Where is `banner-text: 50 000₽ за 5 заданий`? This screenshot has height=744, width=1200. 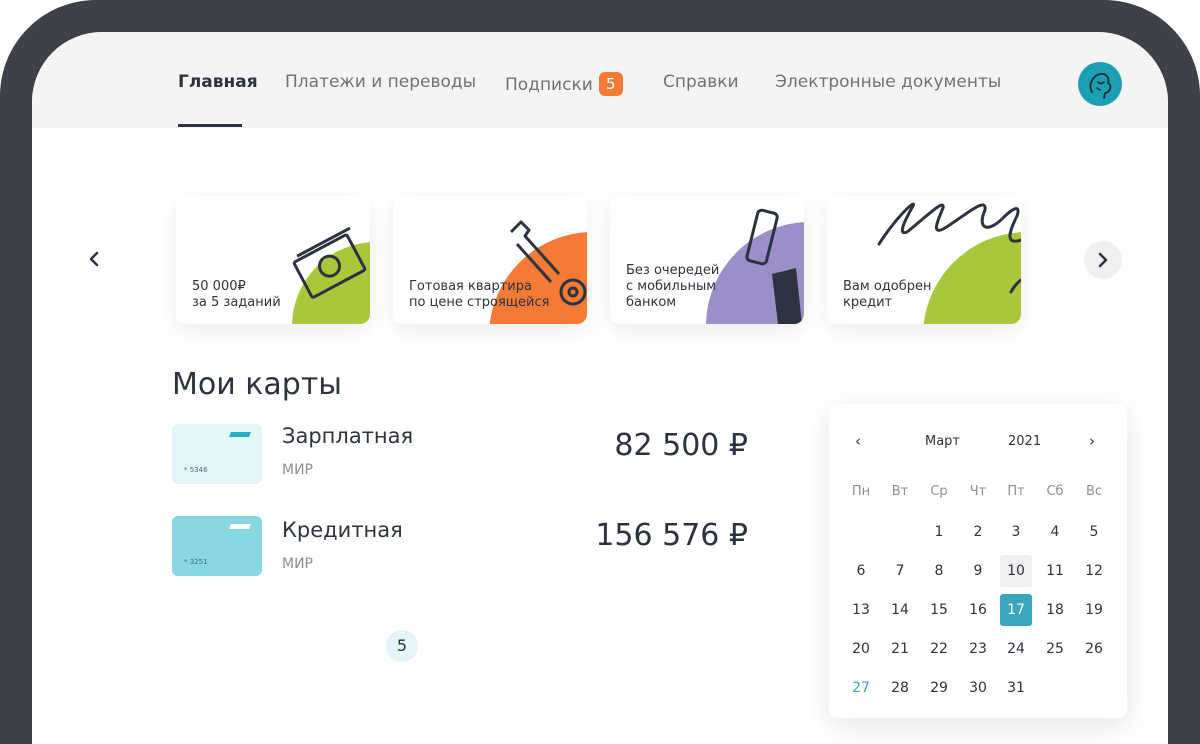 banner-text: 50 000₽ за 5 заданий is located at coordinates (236, 294).